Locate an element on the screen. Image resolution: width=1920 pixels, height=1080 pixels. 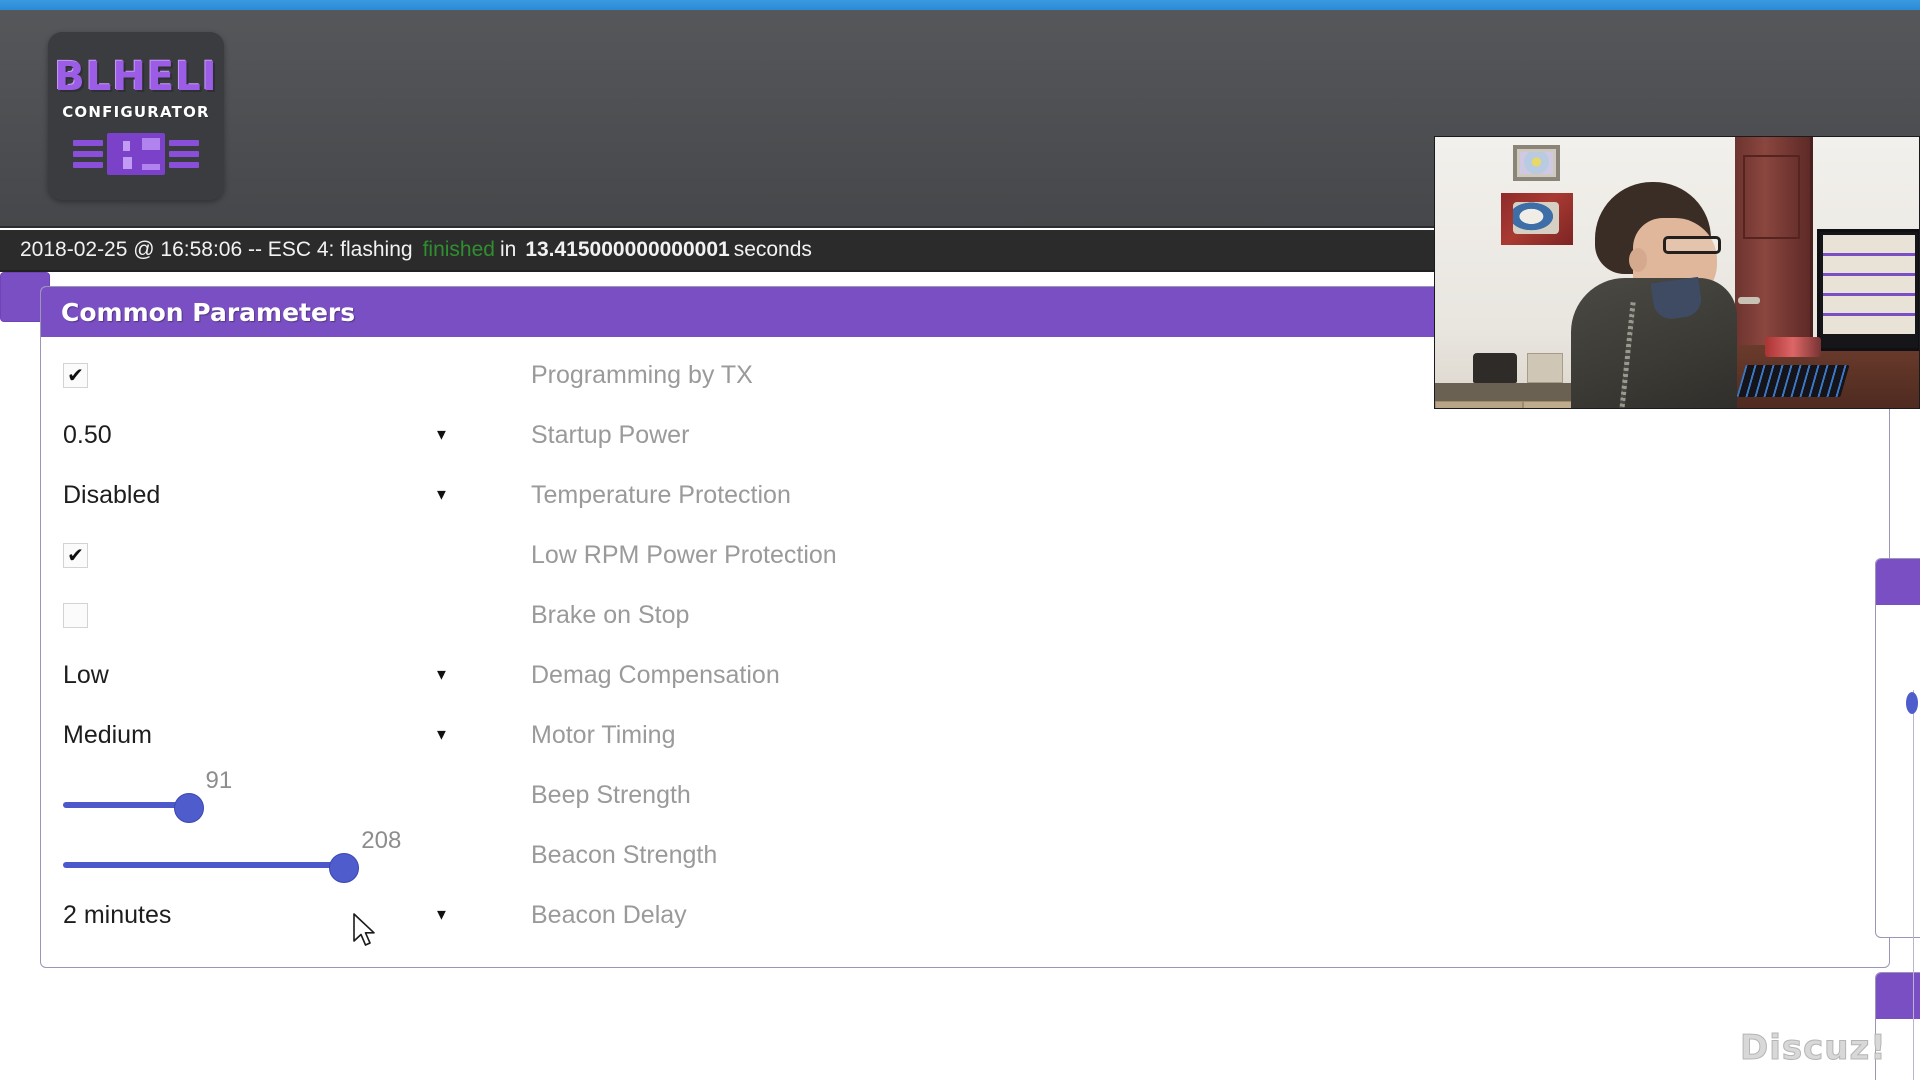
webcam-picture-frame is located at coordinates (1536, 163).